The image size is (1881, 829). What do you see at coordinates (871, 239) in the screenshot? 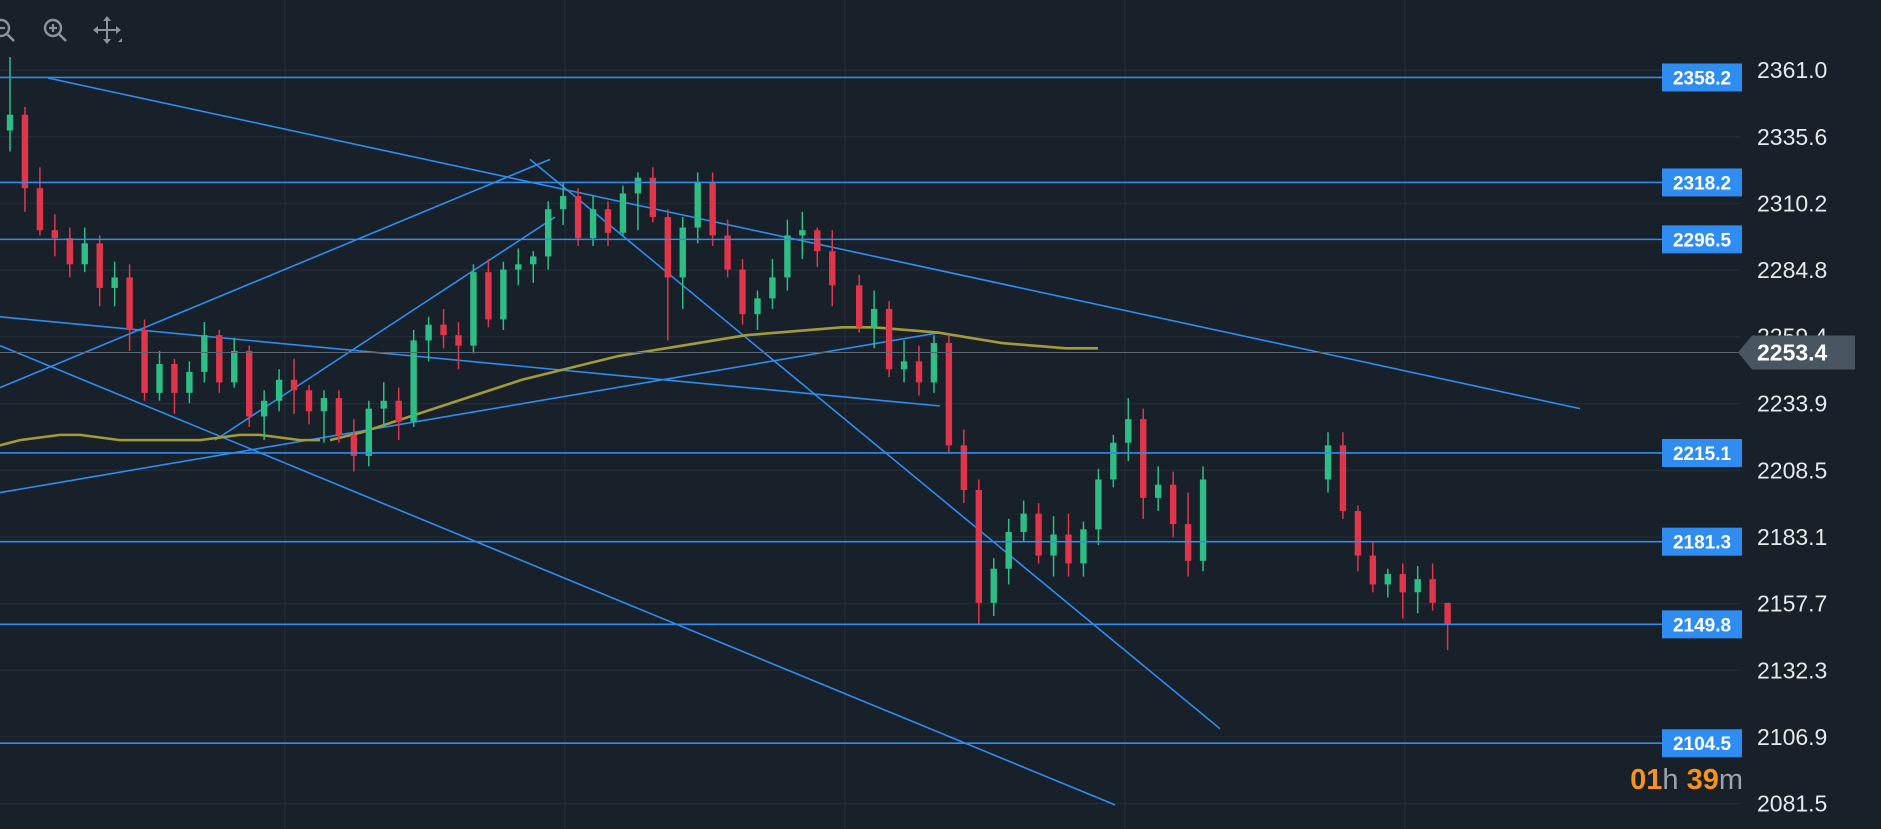
I see `horizontal-level: 2296.5` at bounding box center [871, 239].